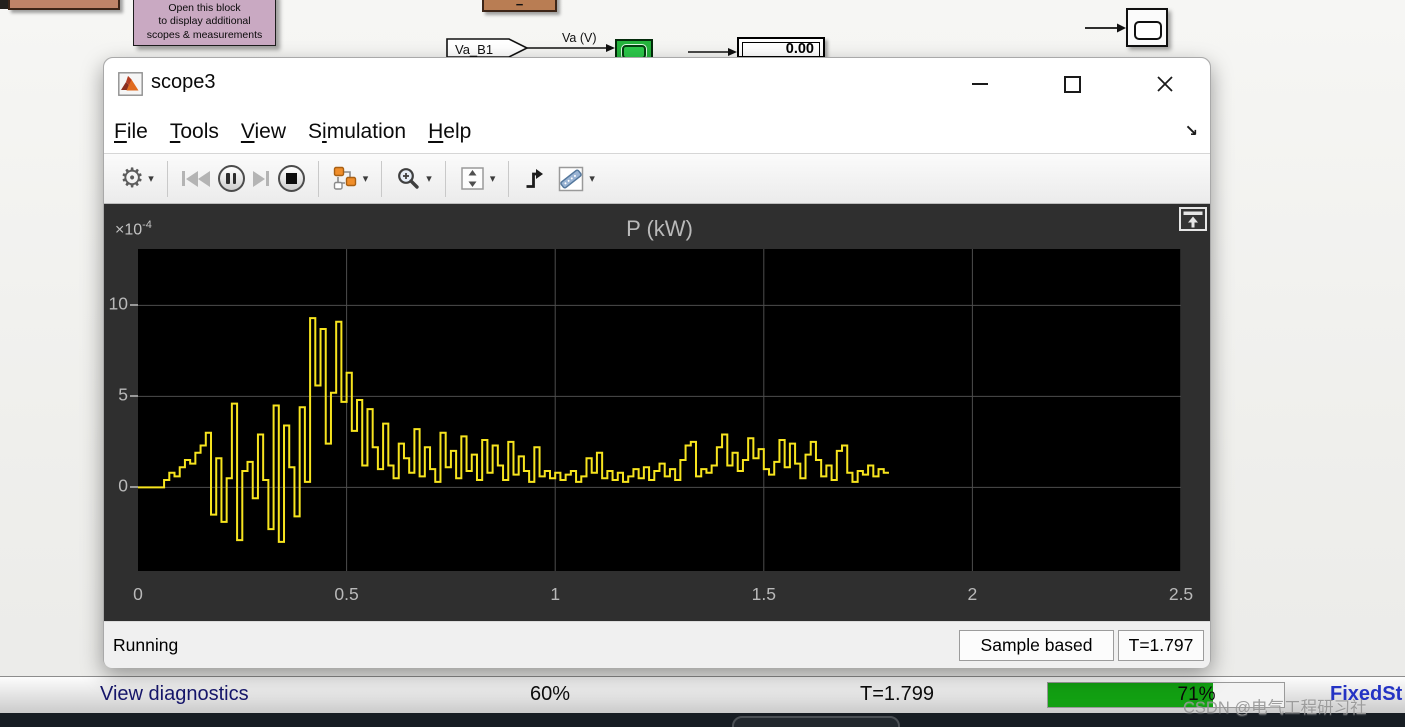 The width and height of the screenshot is (1405, 727). I want to click on model-block-brown-left, so click(64, 5).